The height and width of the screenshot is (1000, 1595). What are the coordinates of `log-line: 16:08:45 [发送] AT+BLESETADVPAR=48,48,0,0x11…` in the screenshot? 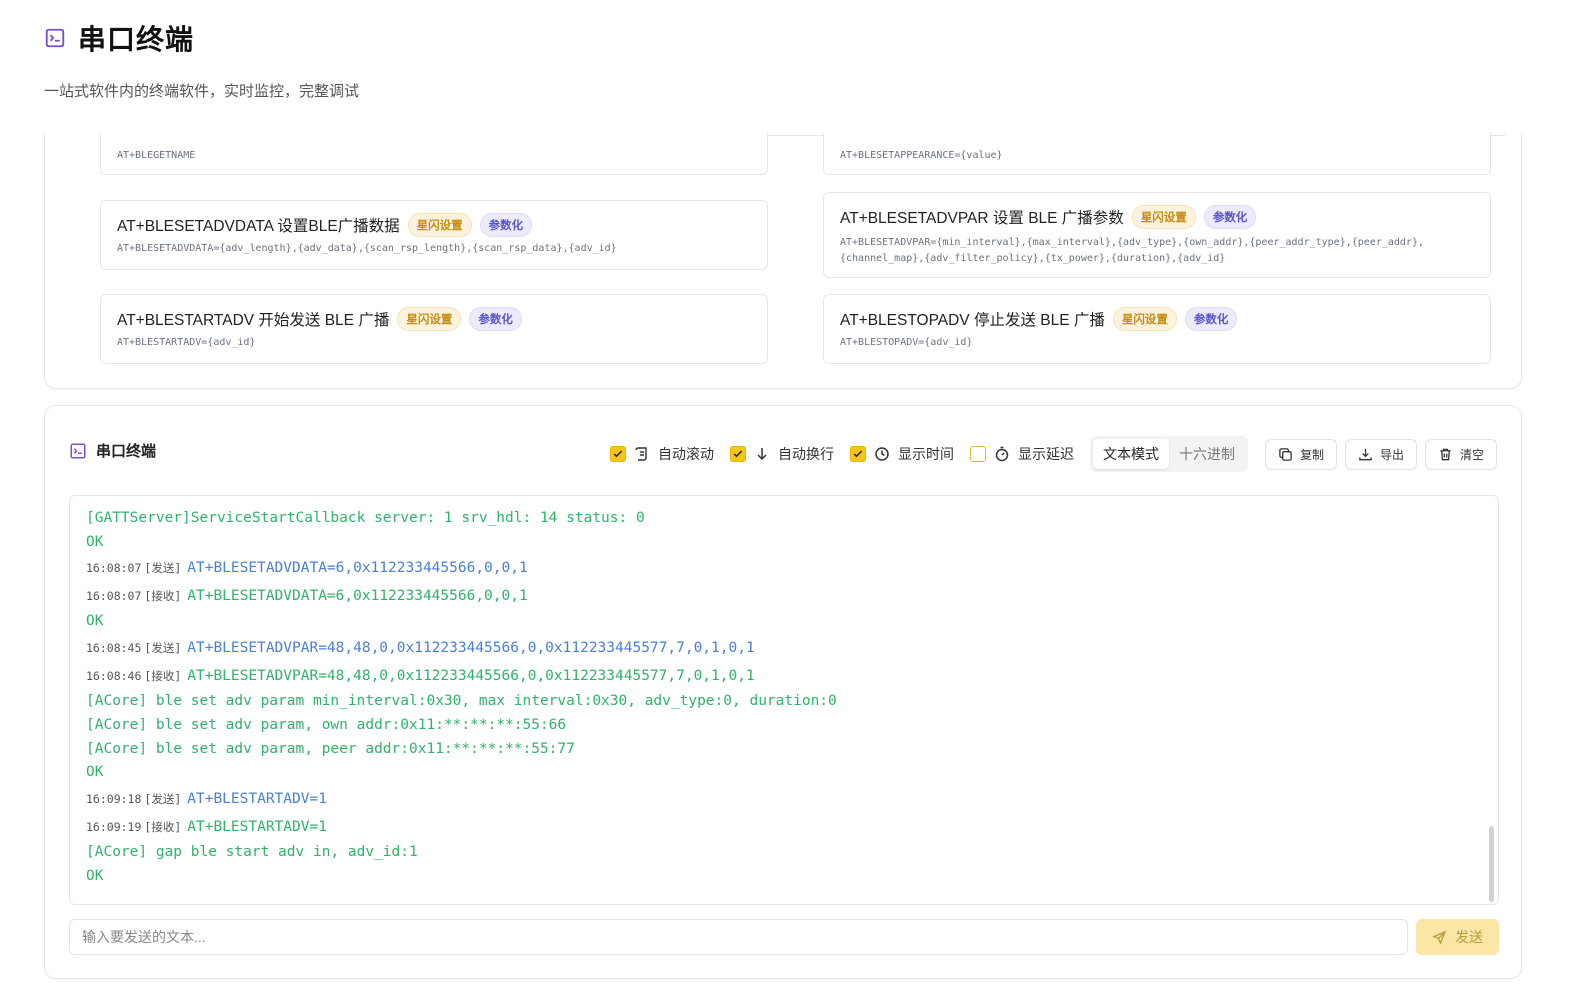 It's located at (784, 648).